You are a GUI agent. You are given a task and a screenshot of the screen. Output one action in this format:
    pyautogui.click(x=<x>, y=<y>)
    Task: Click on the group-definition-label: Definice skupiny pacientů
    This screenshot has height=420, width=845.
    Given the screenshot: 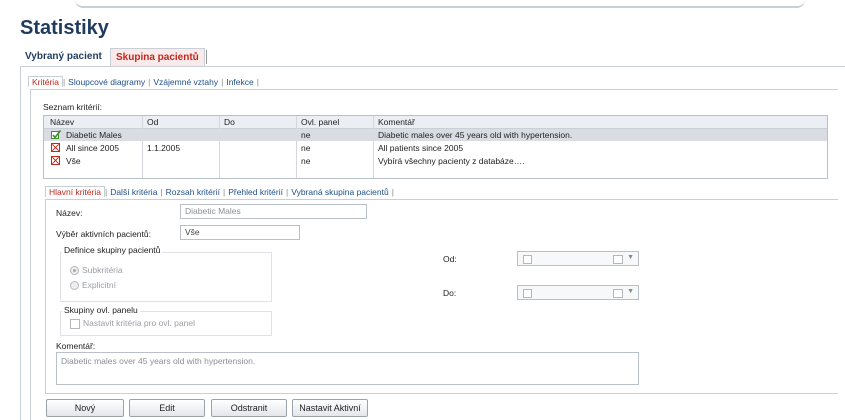 What is the action you would take?
    pyautogui.click(x=112, y=250)
    